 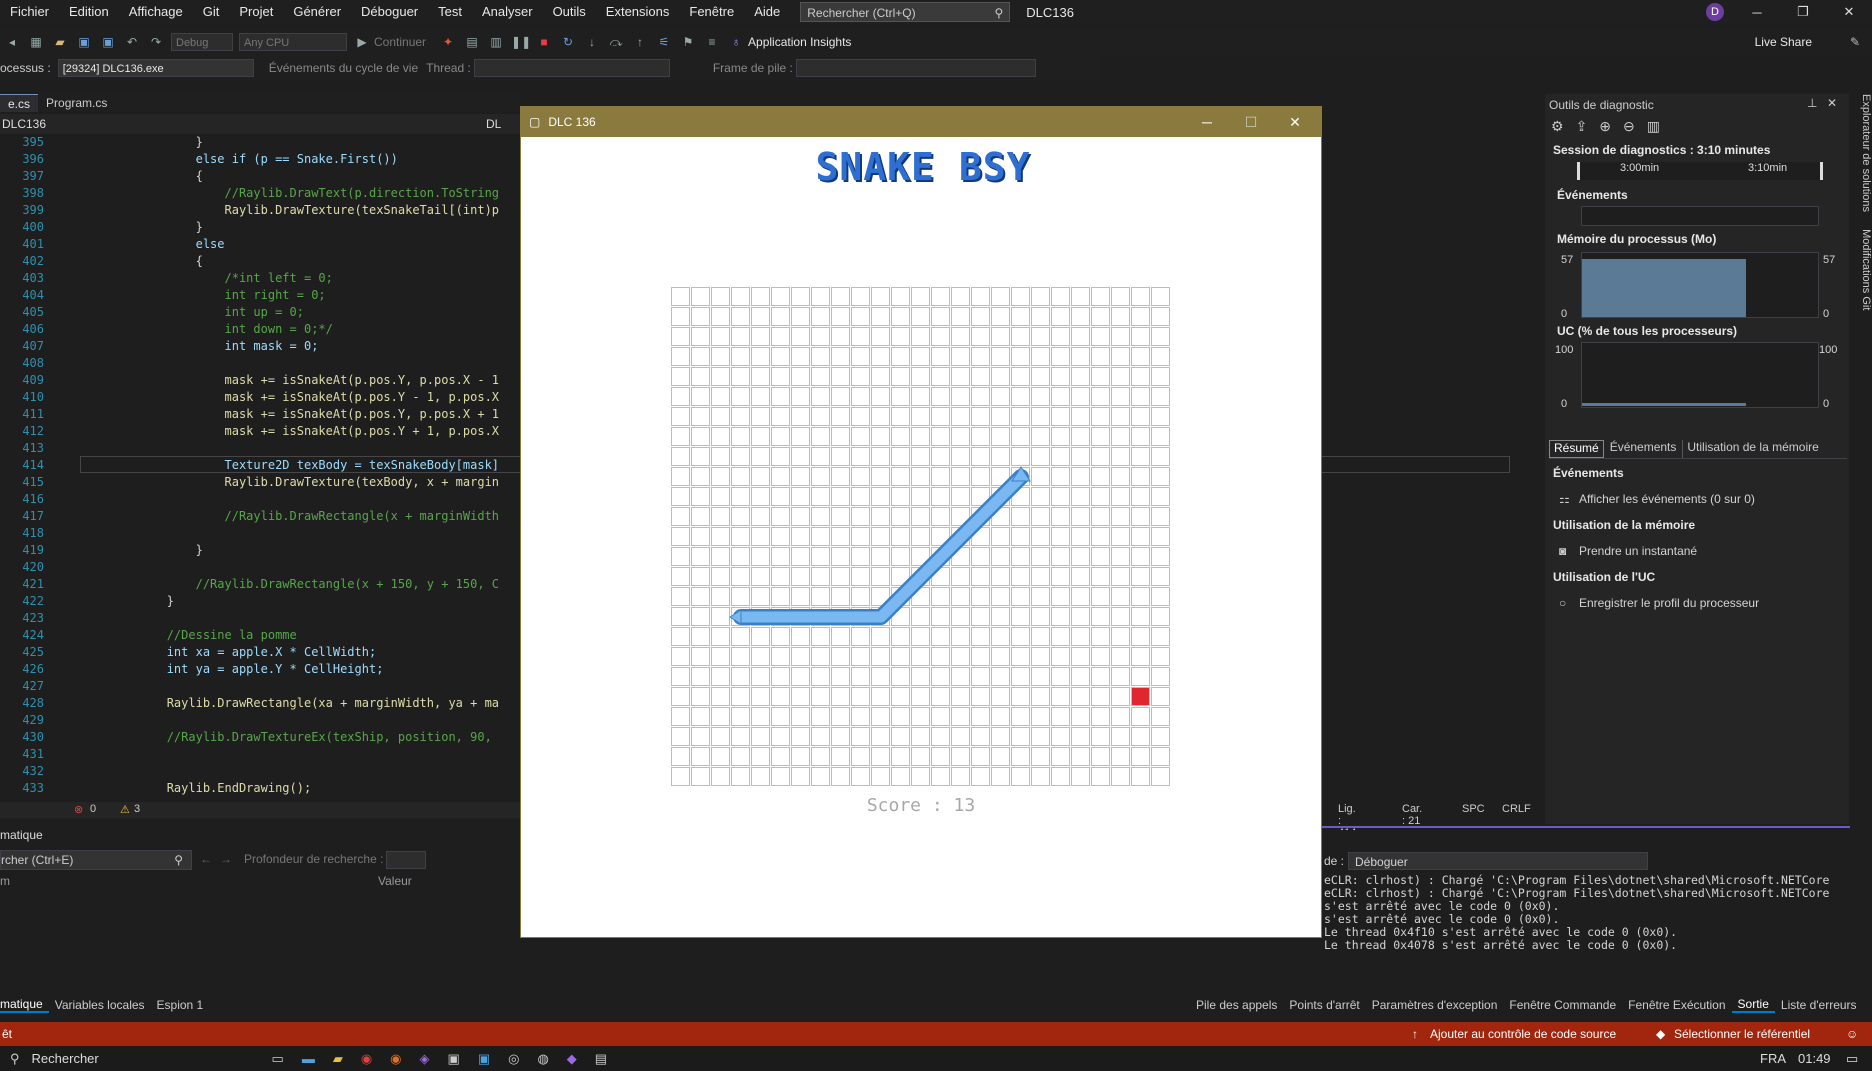 What do you see at coordinates (406, 860) in the screenshot?
I see `depth-select` at bounding box center [406, 860].